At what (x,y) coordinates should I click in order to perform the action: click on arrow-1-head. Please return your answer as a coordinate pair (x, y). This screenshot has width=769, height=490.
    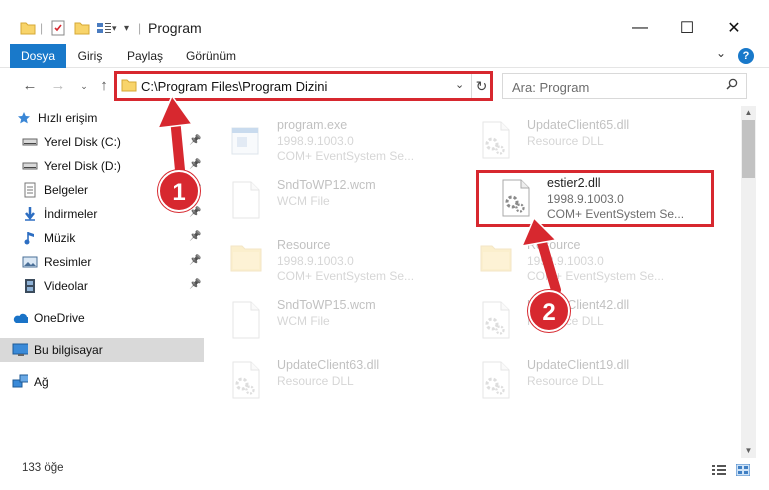
    Looking at the image, I should click on (175, 111).